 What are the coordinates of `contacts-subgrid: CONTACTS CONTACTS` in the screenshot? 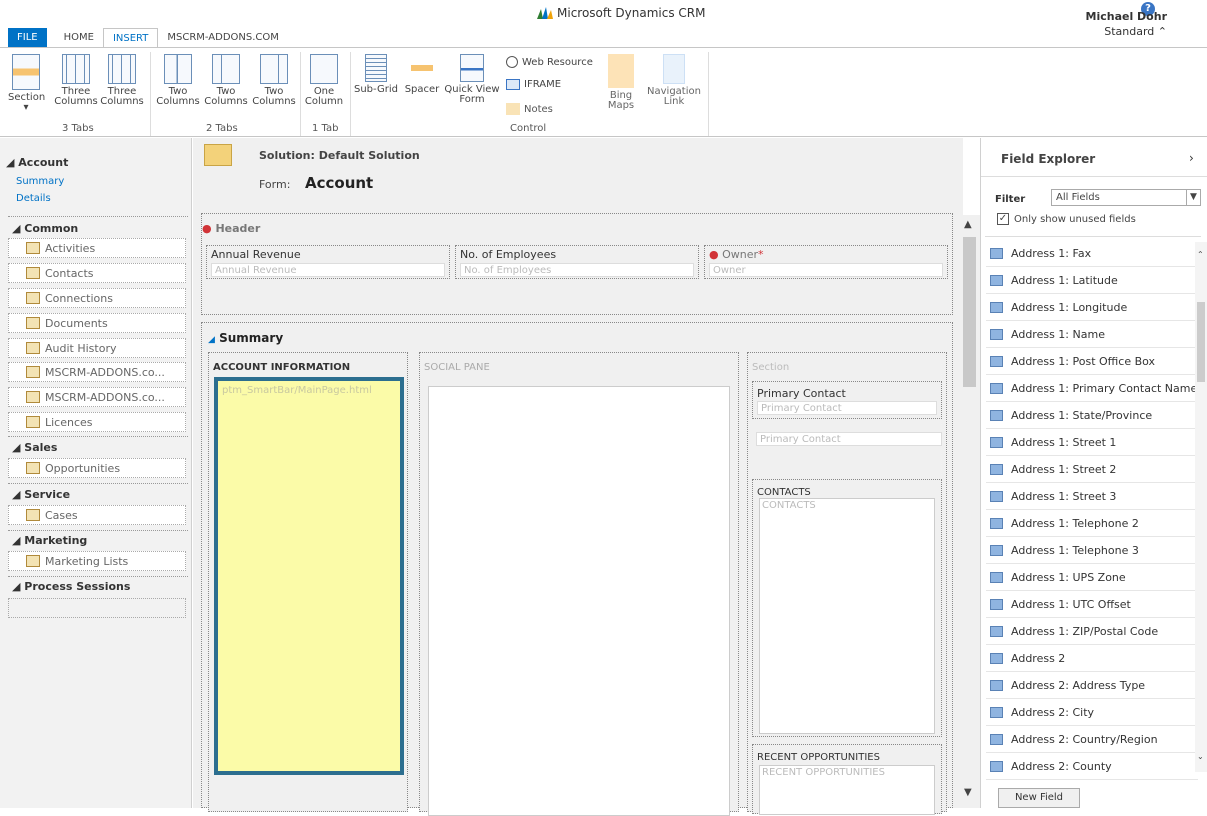 It's located at (847, 608).